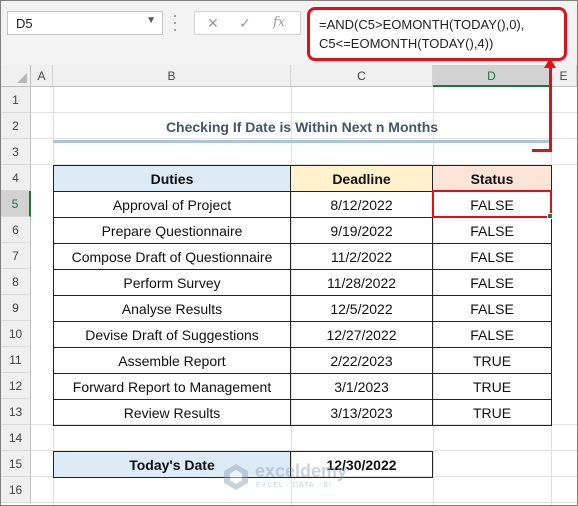 The height and width of the screenshot is (506, 578). Describe the element at coordinates (361, 204) in the screenshot. I see `deadline-cell: 8/12/2022` at that location.